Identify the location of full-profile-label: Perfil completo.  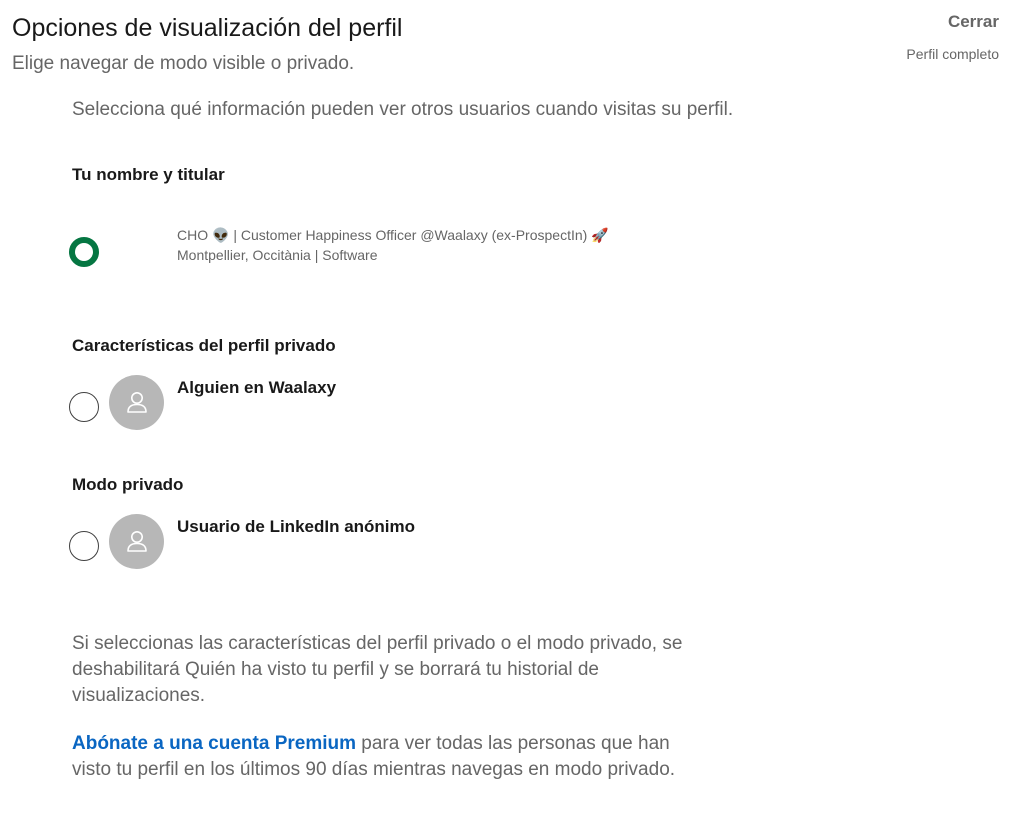
(952, 54).